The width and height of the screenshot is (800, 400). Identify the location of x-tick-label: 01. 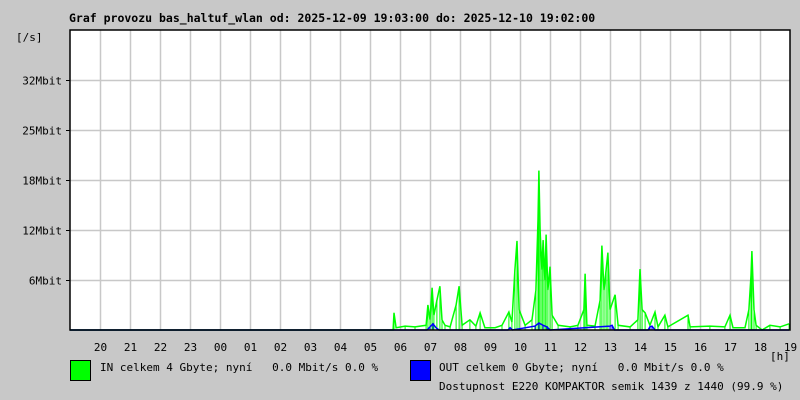
(250, 347).